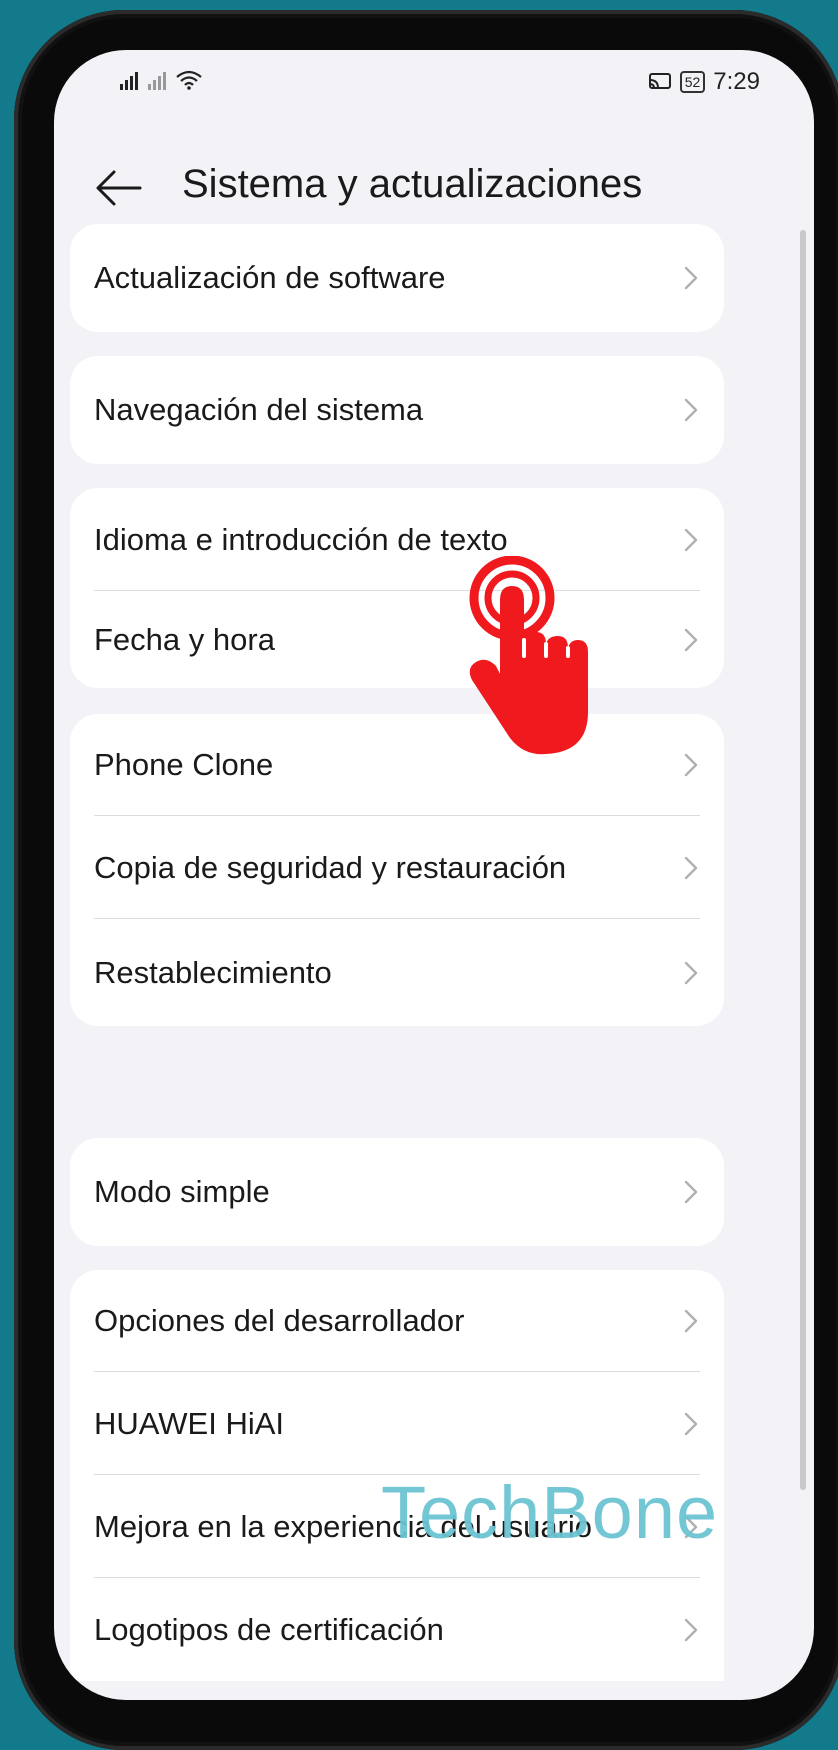 The width and height of the screenshot is (838, 1750). I want to click on list-item-label: Idioma e introducción de texto, so click(301, 539).